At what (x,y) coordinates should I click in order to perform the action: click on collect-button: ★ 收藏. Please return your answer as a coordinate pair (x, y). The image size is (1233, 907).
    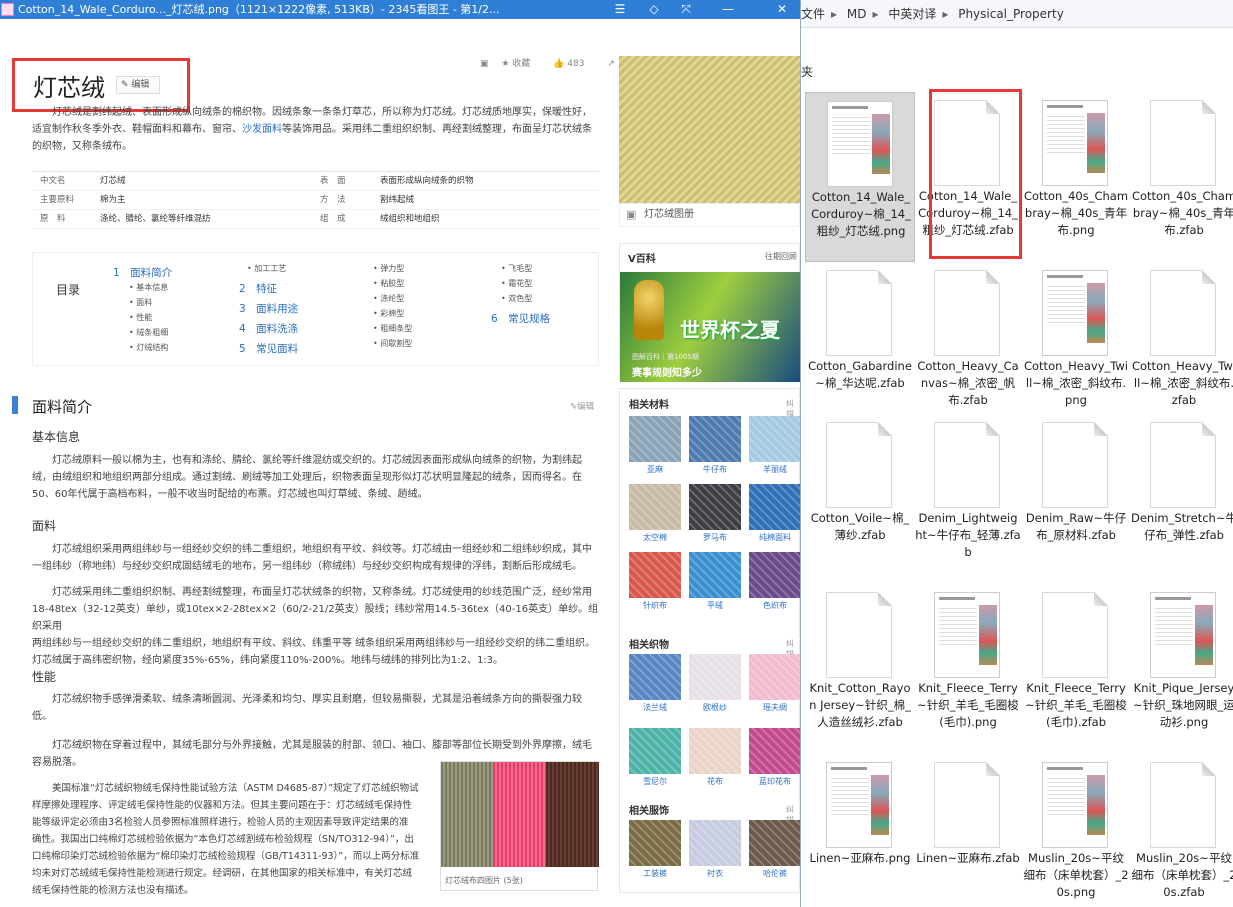
    Looking at the image, I should click on (520, 64).